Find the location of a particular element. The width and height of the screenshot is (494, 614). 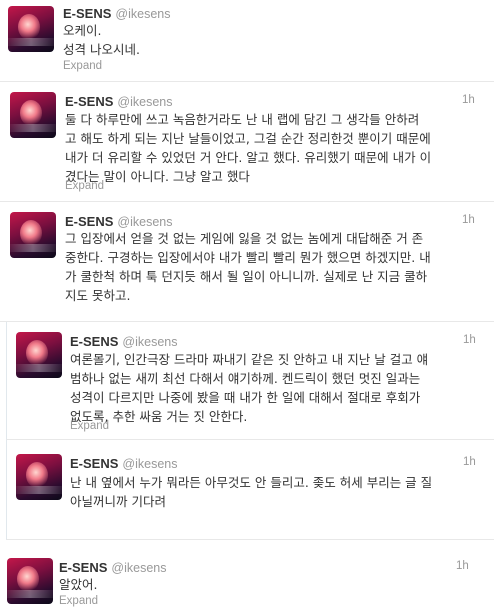

tweet-text-line: 아닐꺼니까 기다려 is located at coordinates (118, 501).